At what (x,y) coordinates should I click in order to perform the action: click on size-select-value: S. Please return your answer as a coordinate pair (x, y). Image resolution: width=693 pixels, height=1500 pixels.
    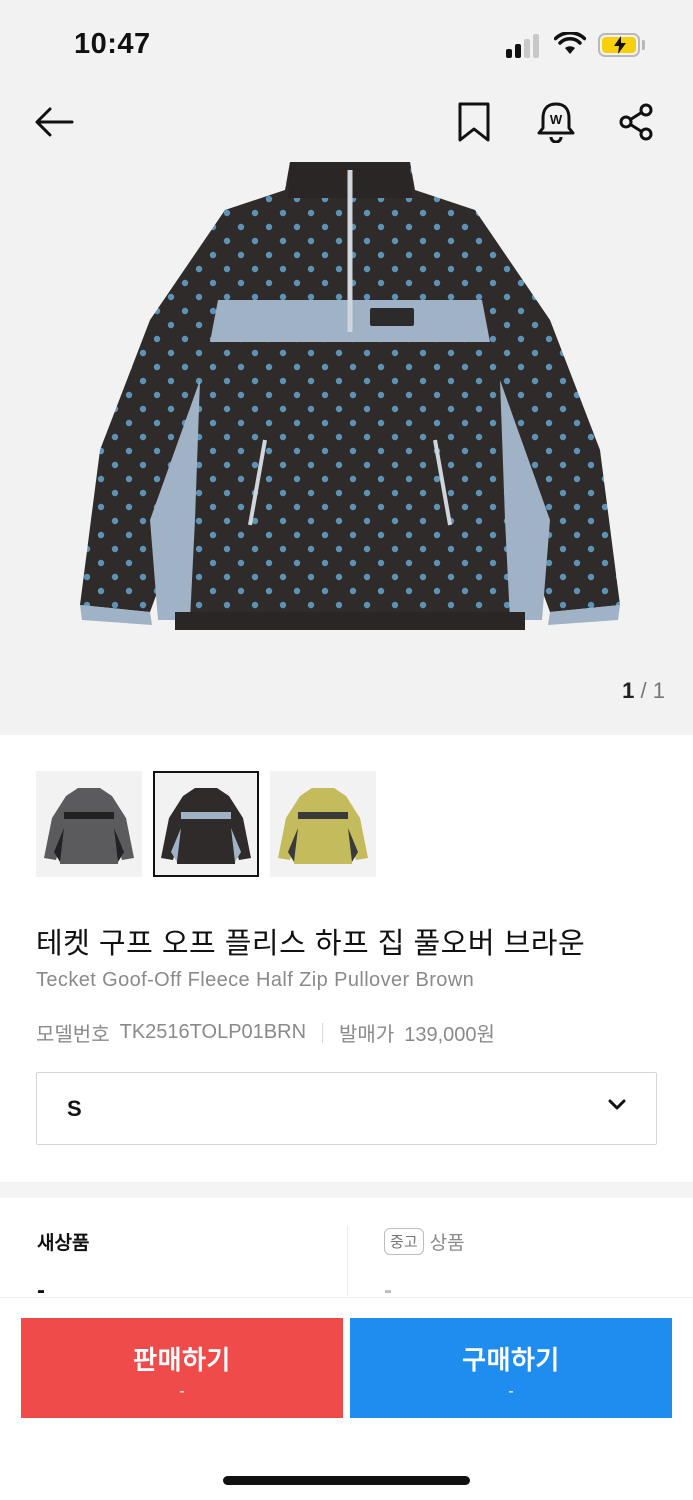
    Looking at the image, I should click on (74, 1108).